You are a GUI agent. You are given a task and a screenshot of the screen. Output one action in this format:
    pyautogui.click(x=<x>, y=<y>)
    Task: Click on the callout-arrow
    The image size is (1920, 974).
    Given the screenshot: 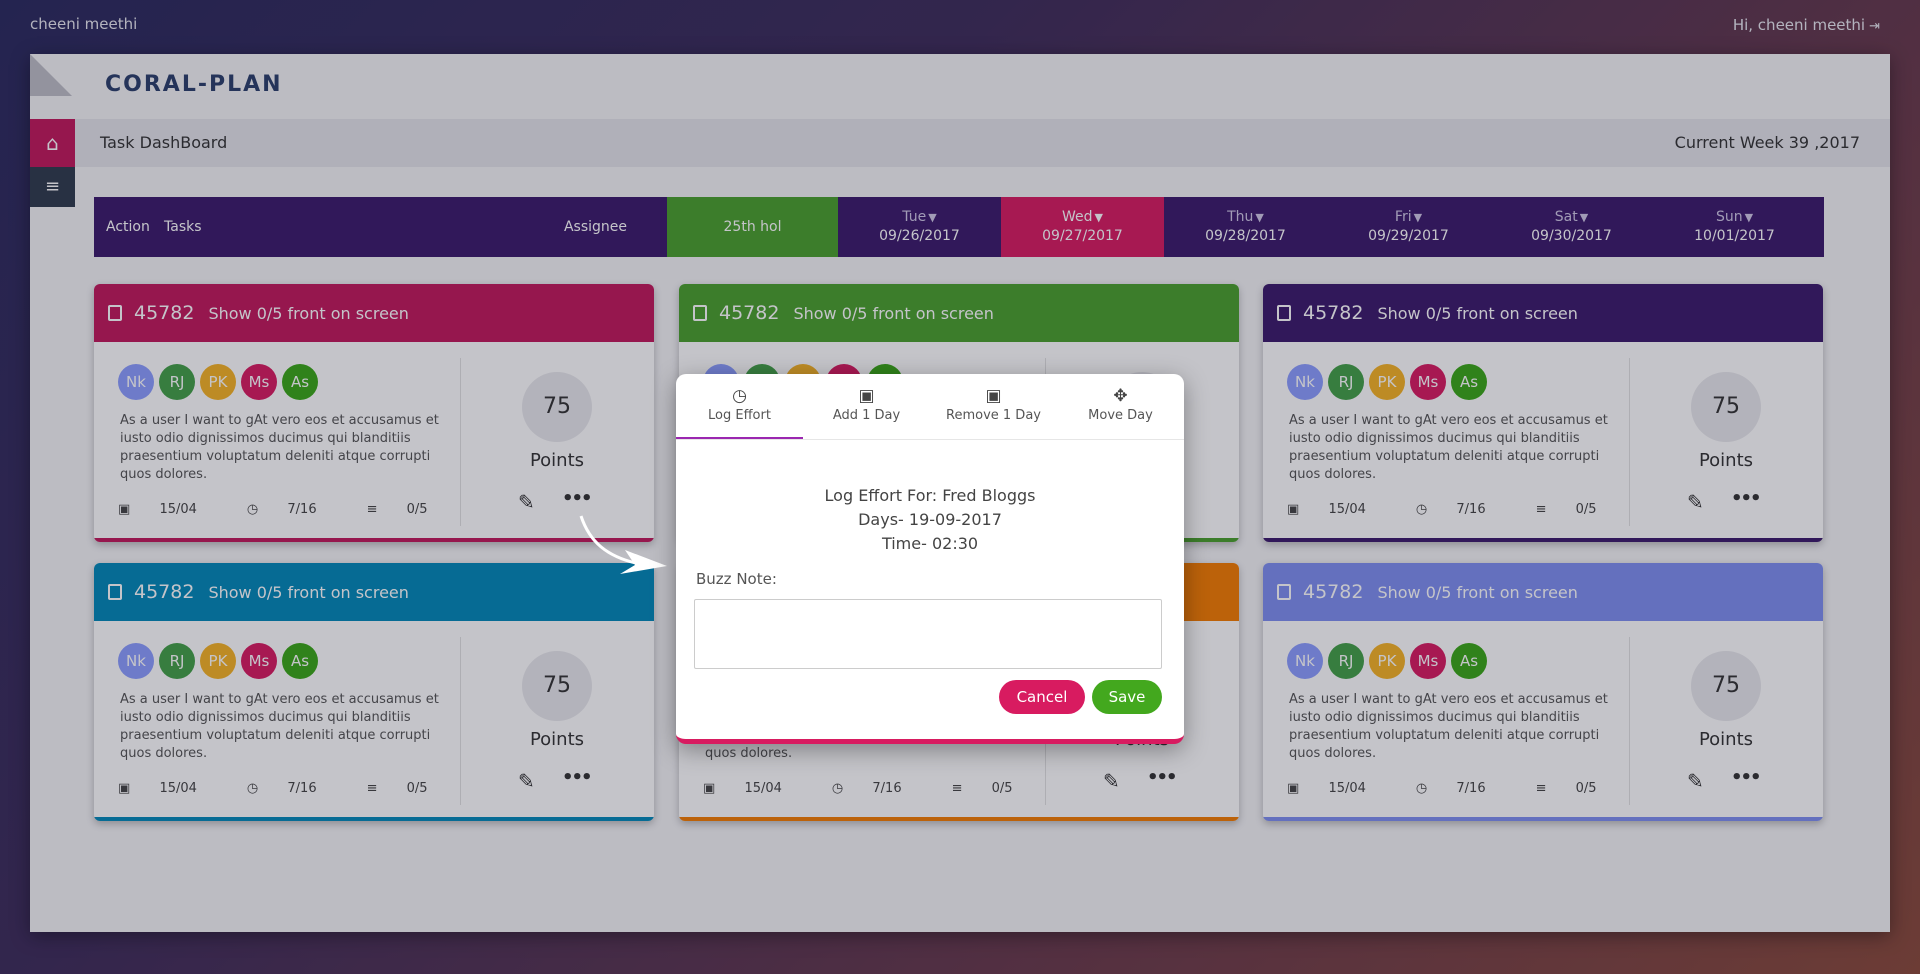 What is the action you would take?
    pyautogui.click(x=623, y=544)
    